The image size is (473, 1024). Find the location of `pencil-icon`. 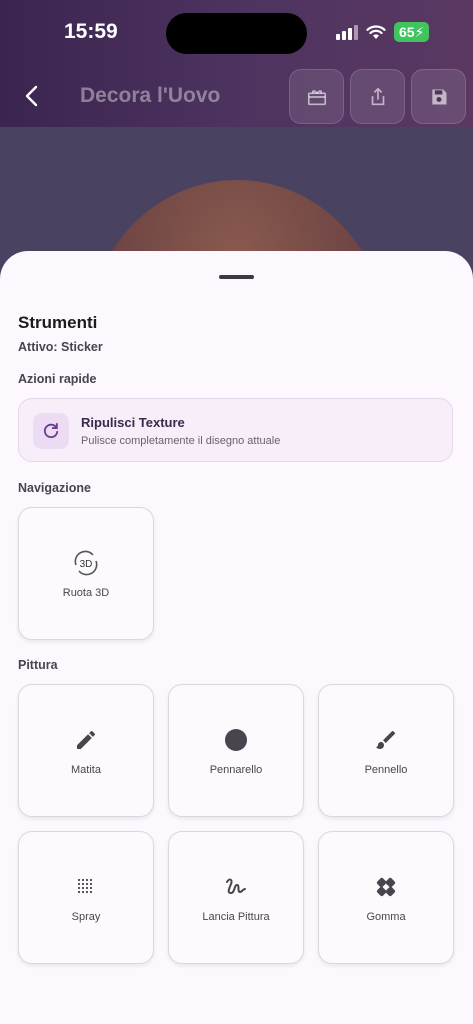

pencil-icon is located at coordinates (86, 740).